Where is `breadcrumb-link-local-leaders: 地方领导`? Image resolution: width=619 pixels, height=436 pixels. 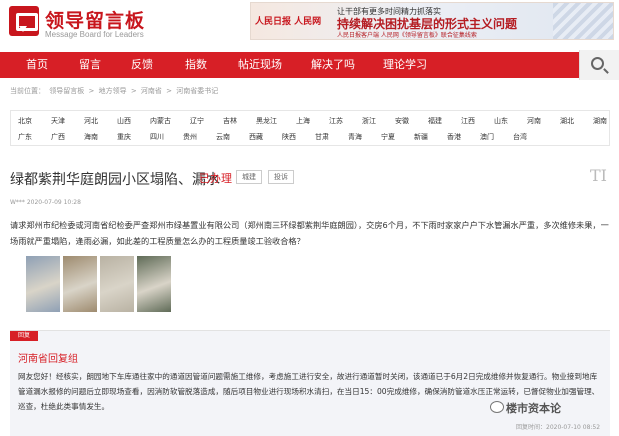 breadcrumb-link-local-leaders: 地方领导 is located at coordinates (113, 91).